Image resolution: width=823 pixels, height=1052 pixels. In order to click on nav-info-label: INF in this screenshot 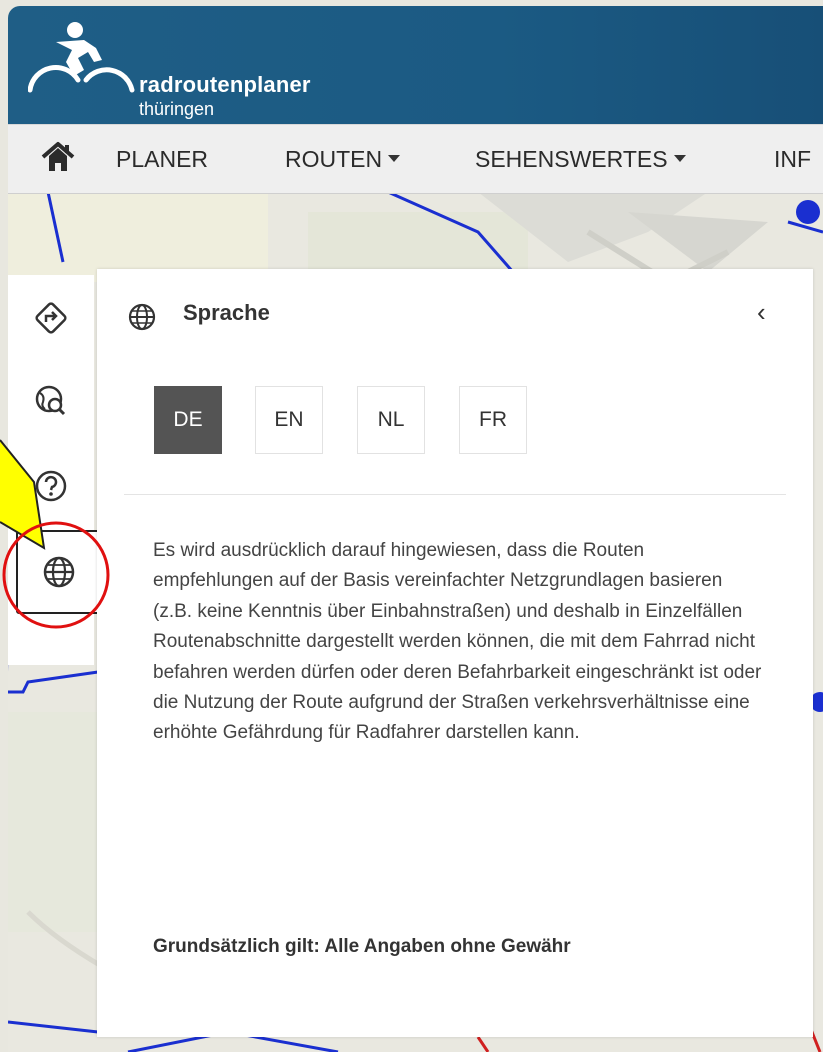, I will do `click(793, 159)`.